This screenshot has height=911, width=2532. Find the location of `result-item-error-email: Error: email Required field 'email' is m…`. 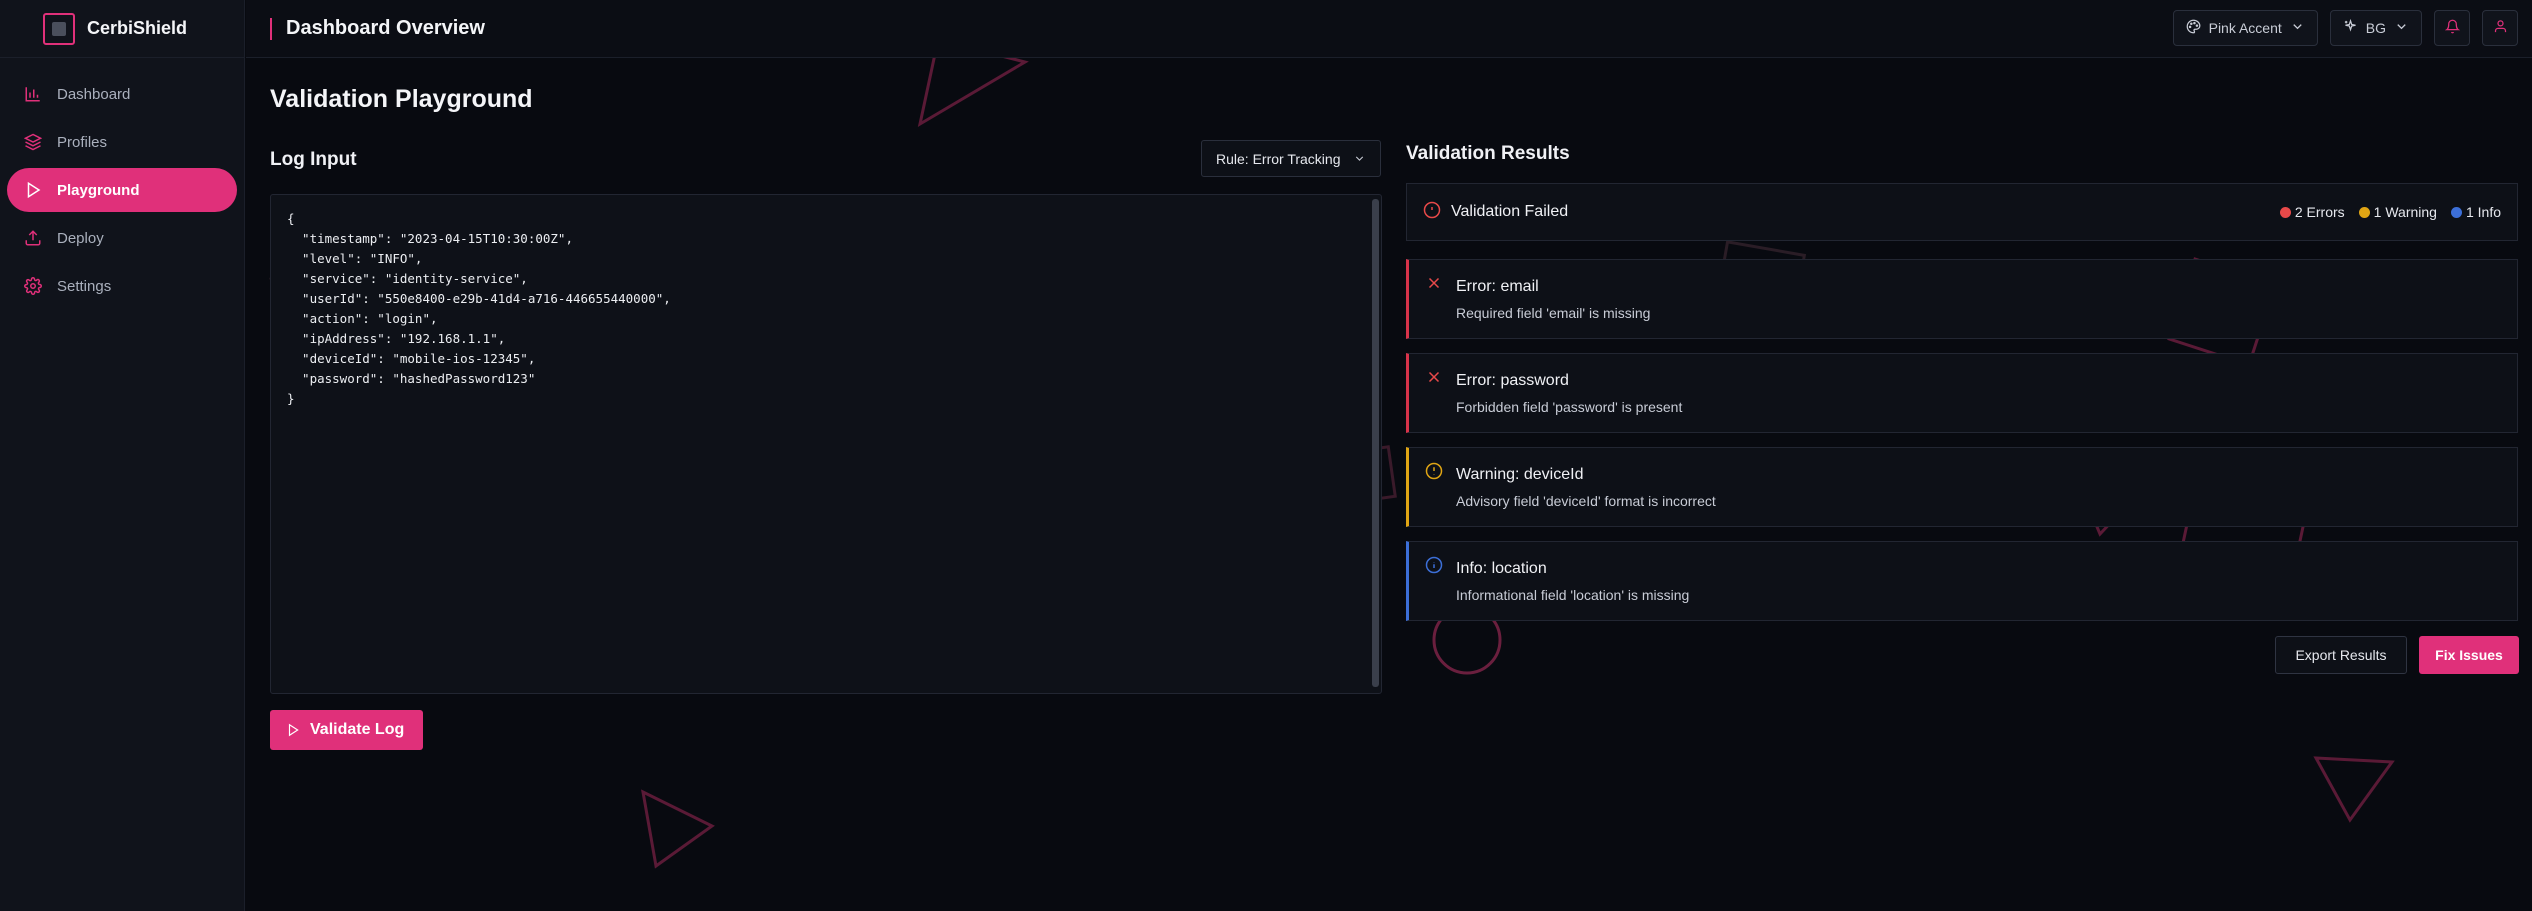

result-item-error-email: Error: email Required field 'email' is m… is located at coordinates (1962, 299).